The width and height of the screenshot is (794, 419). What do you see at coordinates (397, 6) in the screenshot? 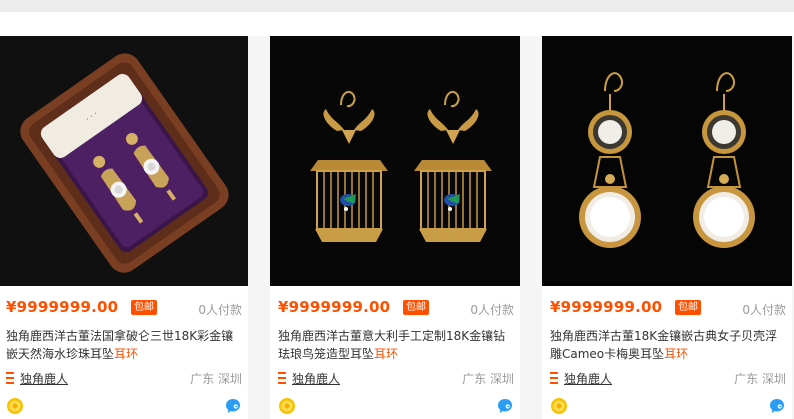
I see `top-gray-strip` at bounding box center [397, 6].